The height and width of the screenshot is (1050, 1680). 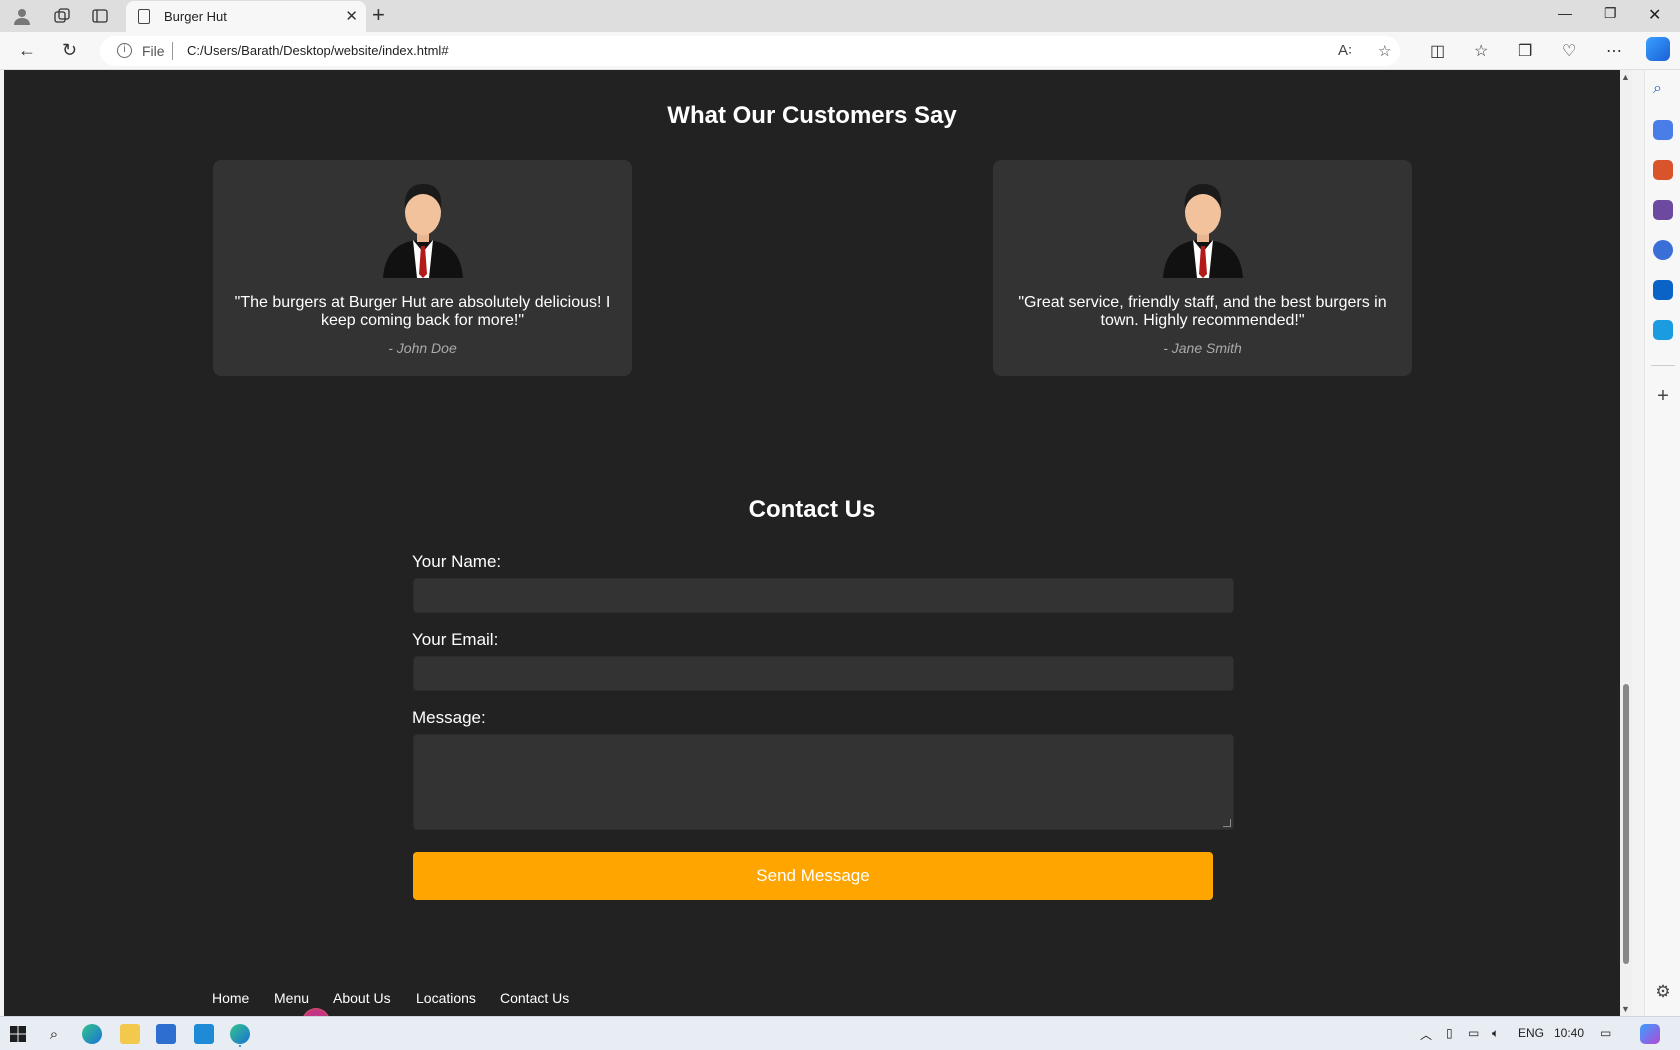 I want to click on tab-title: Burger Hut, so click(x=195, y=16).